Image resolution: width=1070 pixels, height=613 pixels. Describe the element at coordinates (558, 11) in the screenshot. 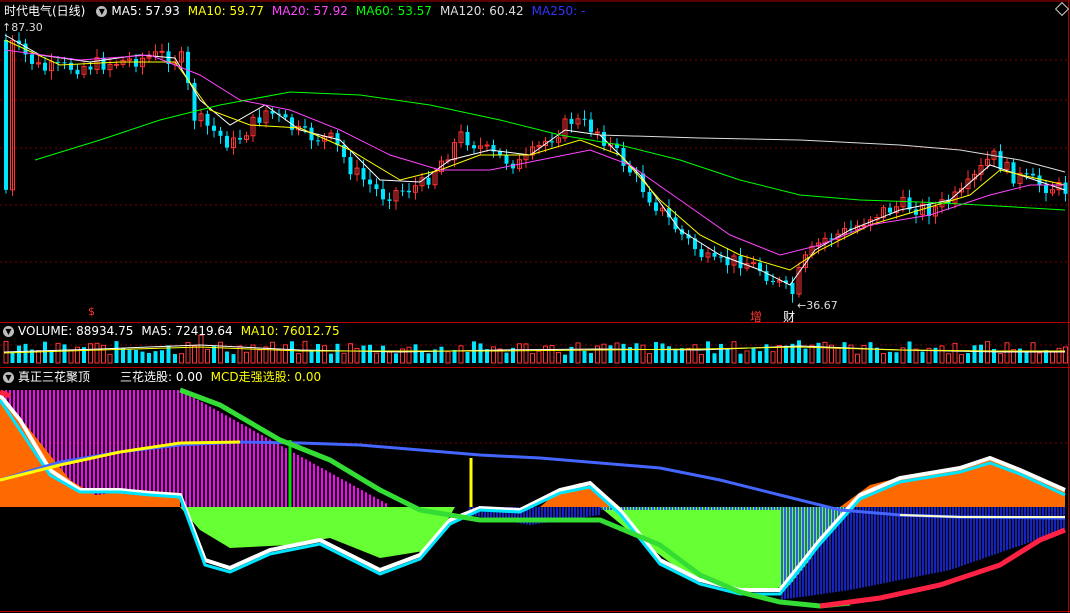

I see `ma250-readout: MA250: -` at that location.